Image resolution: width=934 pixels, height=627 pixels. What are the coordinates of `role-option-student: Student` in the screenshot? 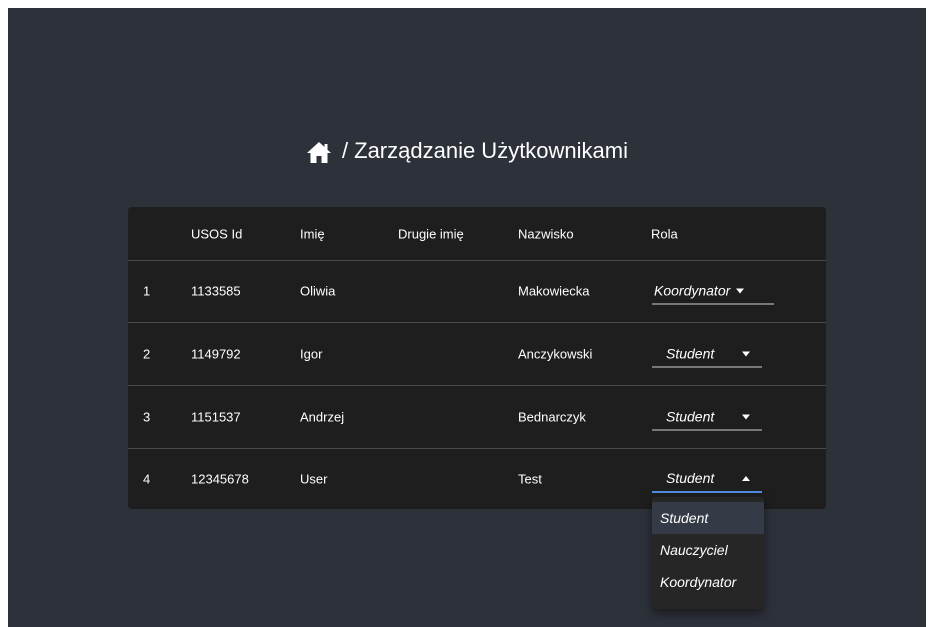 It's located at (708, 518).